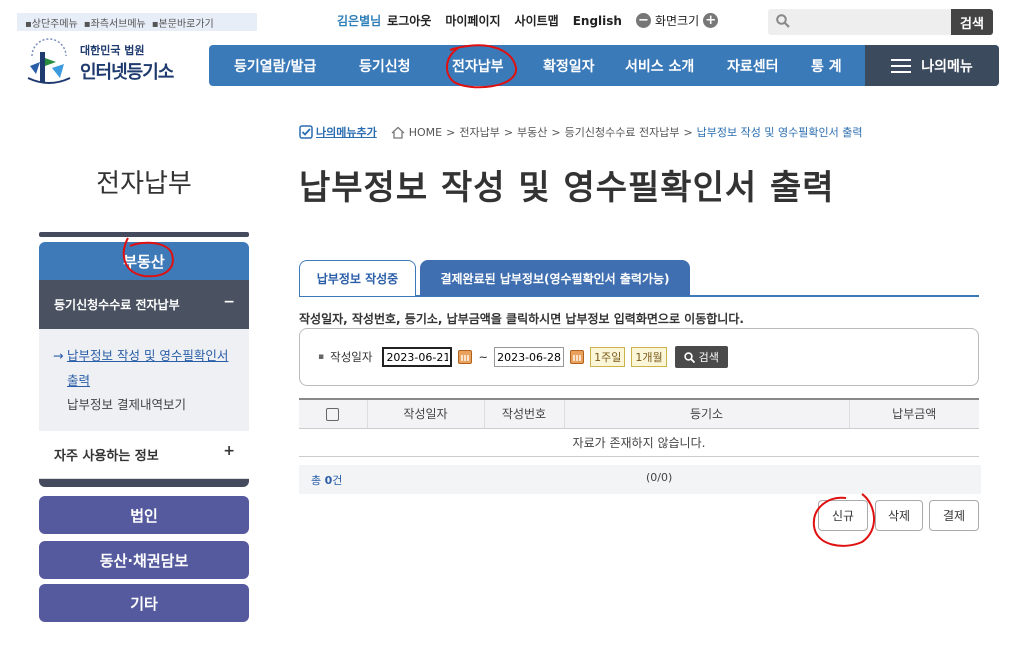  What do you see at coordinates (275, 65) in the screenshot?
I see `gnb-item-registry-view: 등기열람/발급` at bounding box center [275, 65].